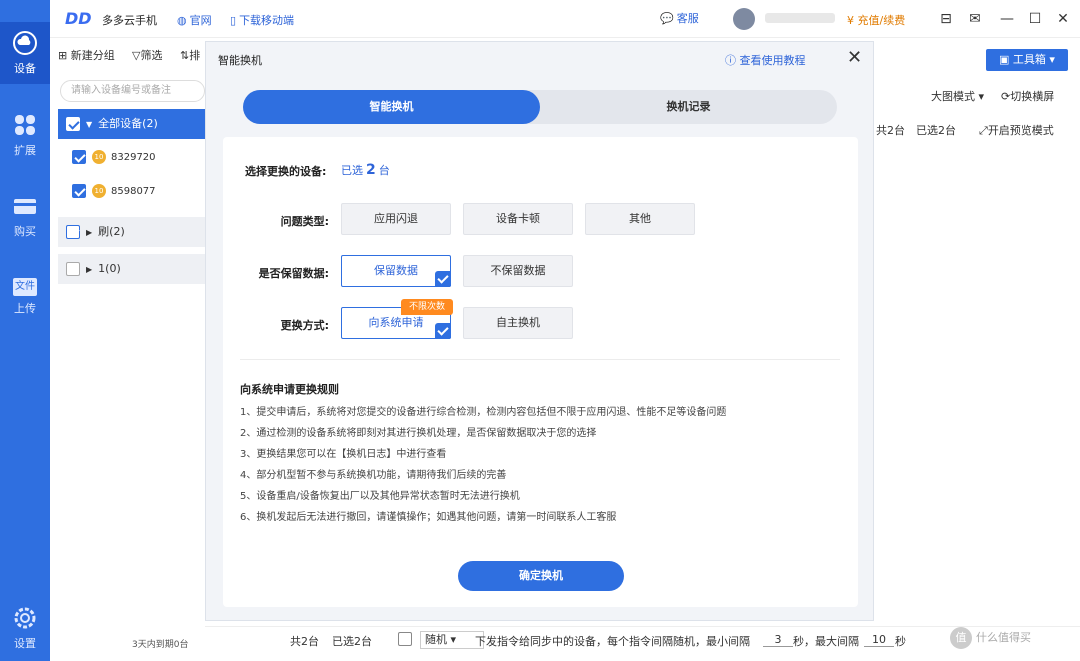 The height and width of the screenshot is (661, 1080). What do you see at coordinates (129, 20) in the screenshot?
I see `app-name: 多多云手机` at bounding box center [129, 20].